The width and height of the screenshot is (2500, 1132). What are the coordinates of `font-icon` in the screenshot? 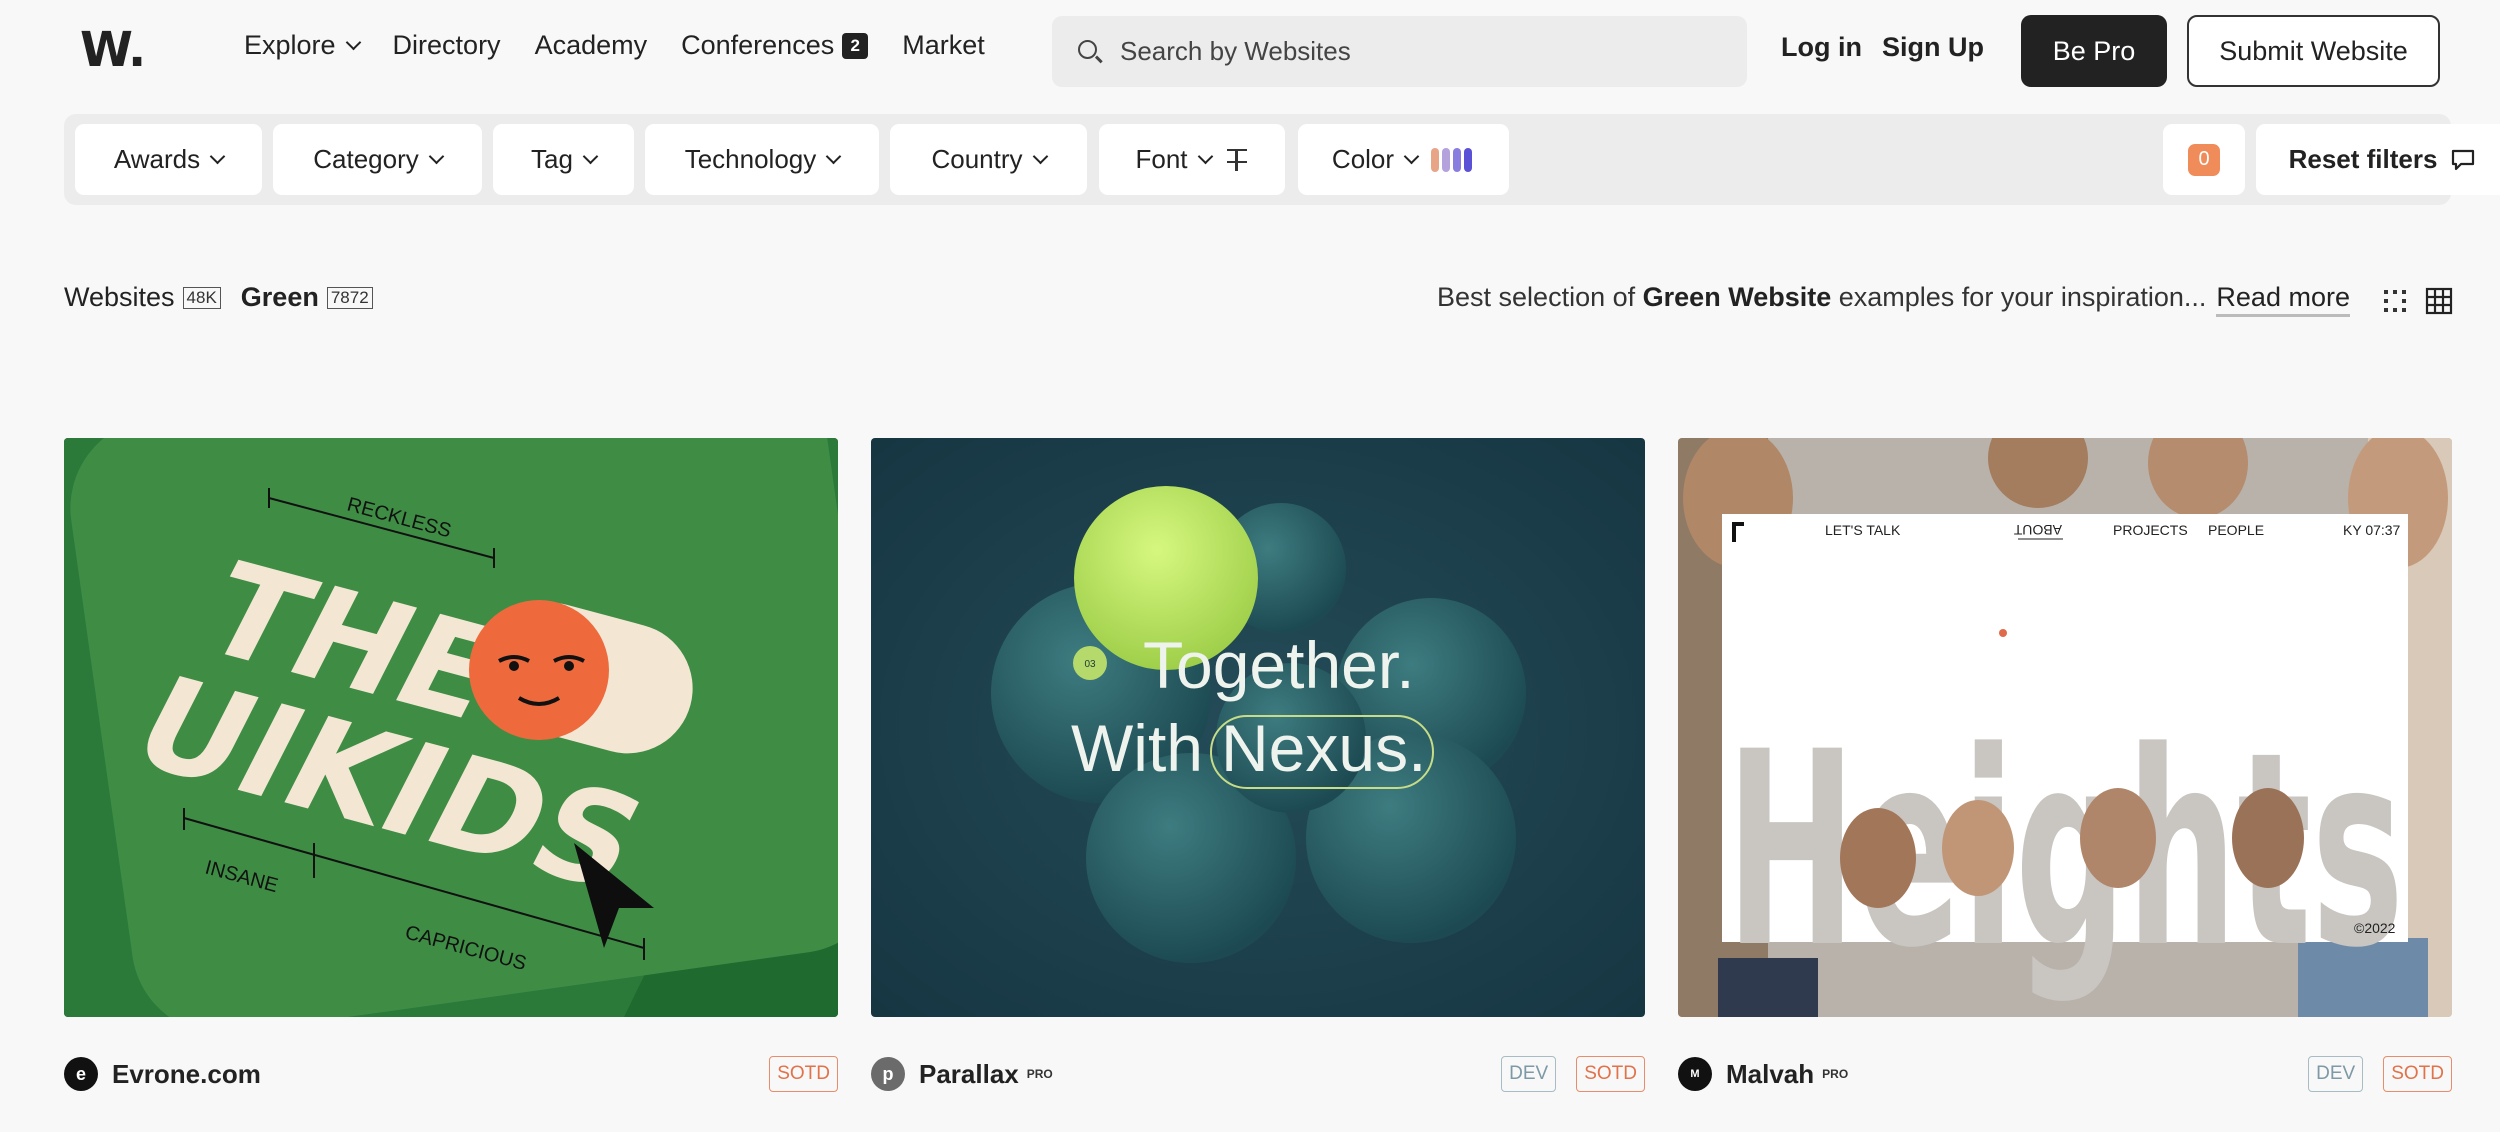 It's located at (1237, 160).